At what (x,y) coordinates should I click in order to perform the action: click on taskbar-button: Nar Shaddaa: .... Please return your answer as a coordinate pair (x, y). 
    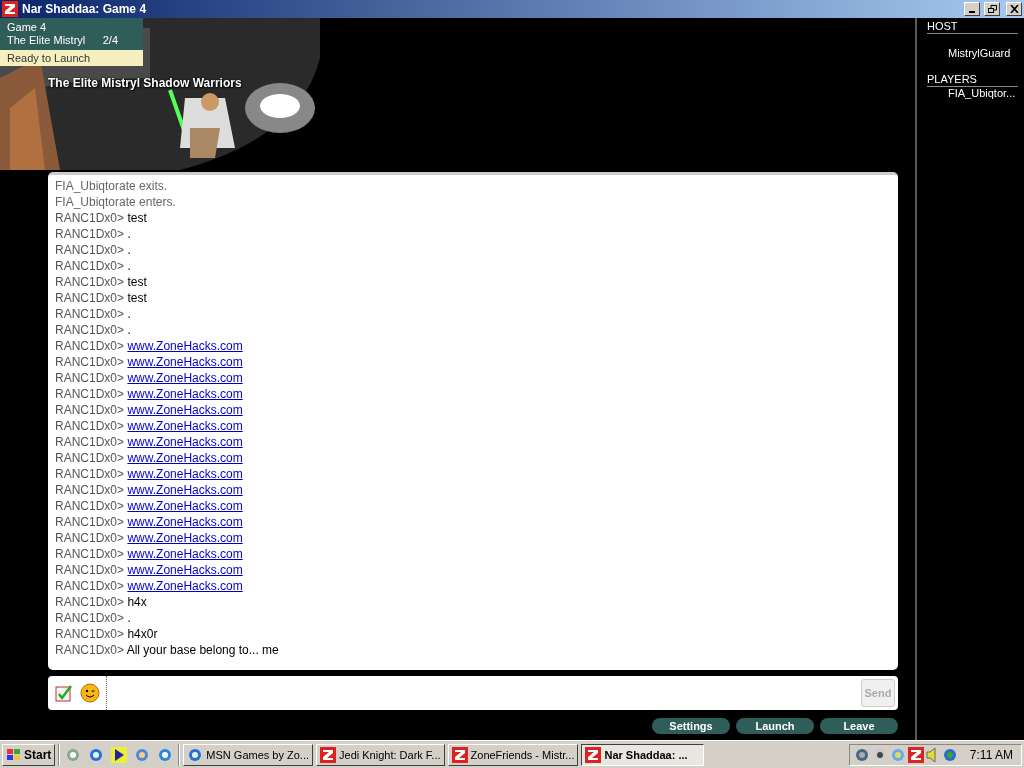
    Looking at the image, I should click on (643, 754).